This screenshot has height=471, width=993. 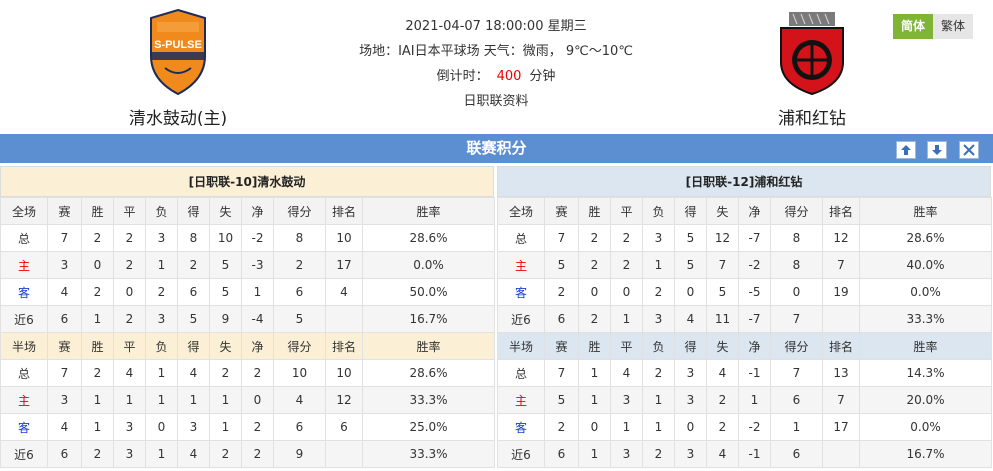 What do you see at coordinates (925, 427) in the screenshot?
I see `cell-win-rate: 0.0%` at bounding box center [925, 427].